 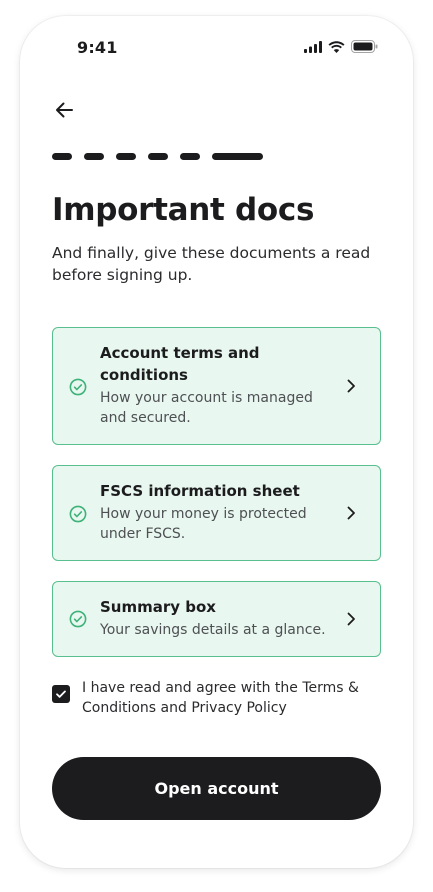 I want to click on status-icons, so click(x=341, y=46).